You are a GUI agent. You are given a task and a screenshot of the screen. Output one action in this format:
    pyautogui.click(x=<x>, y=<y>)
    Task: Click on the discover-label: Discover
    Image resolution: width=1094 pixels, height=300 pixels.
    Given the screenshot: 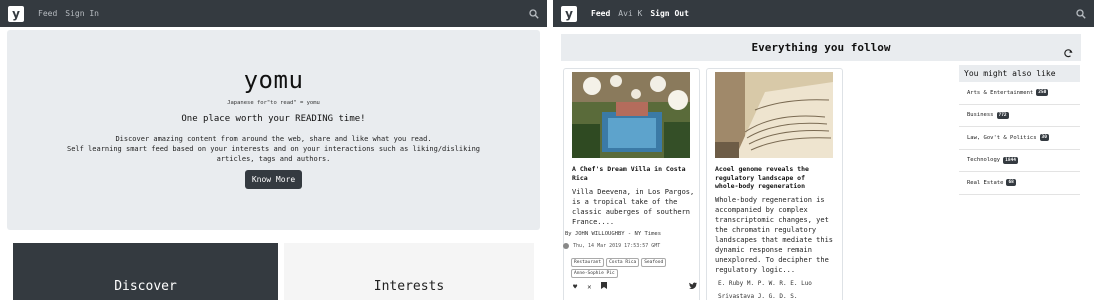 What is the action you would take?
    pyautogui.click(x=145, y=286)
    